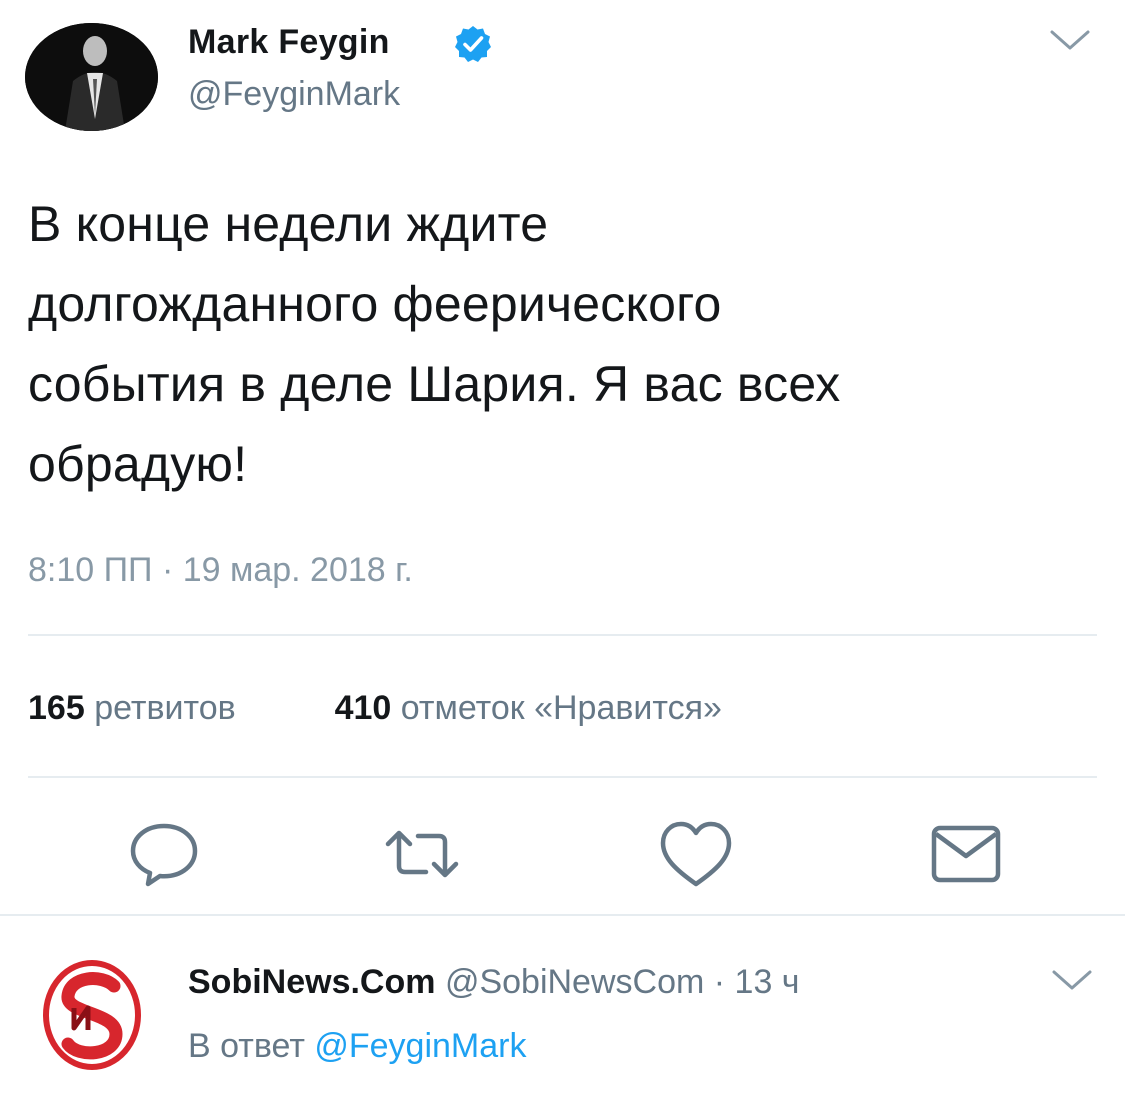 The width and height of the screenshot is (1125, 1094). What do you see at coordinates (92, 1015) in the screenshot?
I see `reply-author-avatar` at bounding box center [92, 1015].